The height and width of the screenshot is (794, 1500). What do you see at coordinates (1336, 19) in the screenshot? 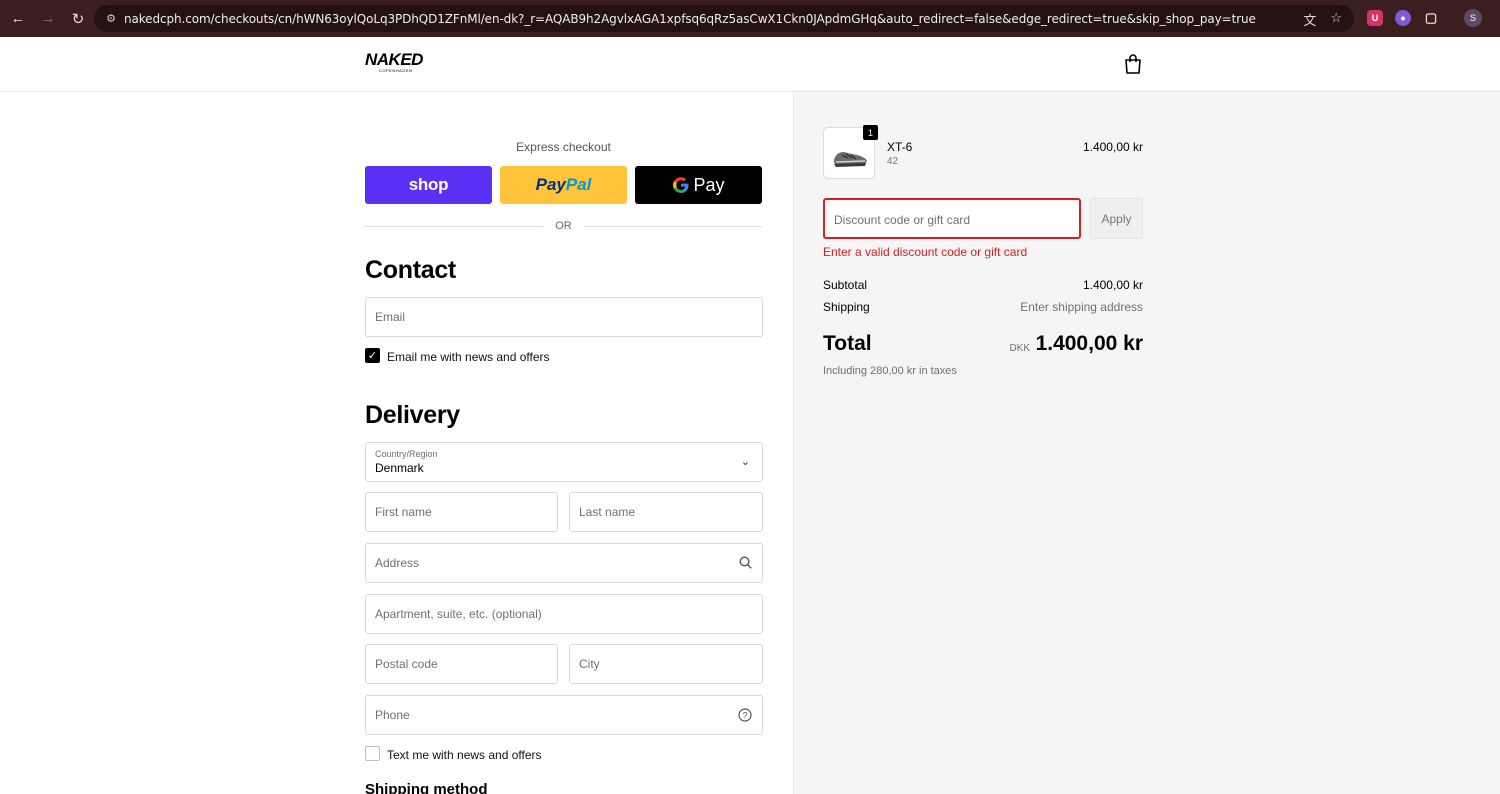
I see `bookmark-star-icon: ☆` at bounding box center [1336, 19].